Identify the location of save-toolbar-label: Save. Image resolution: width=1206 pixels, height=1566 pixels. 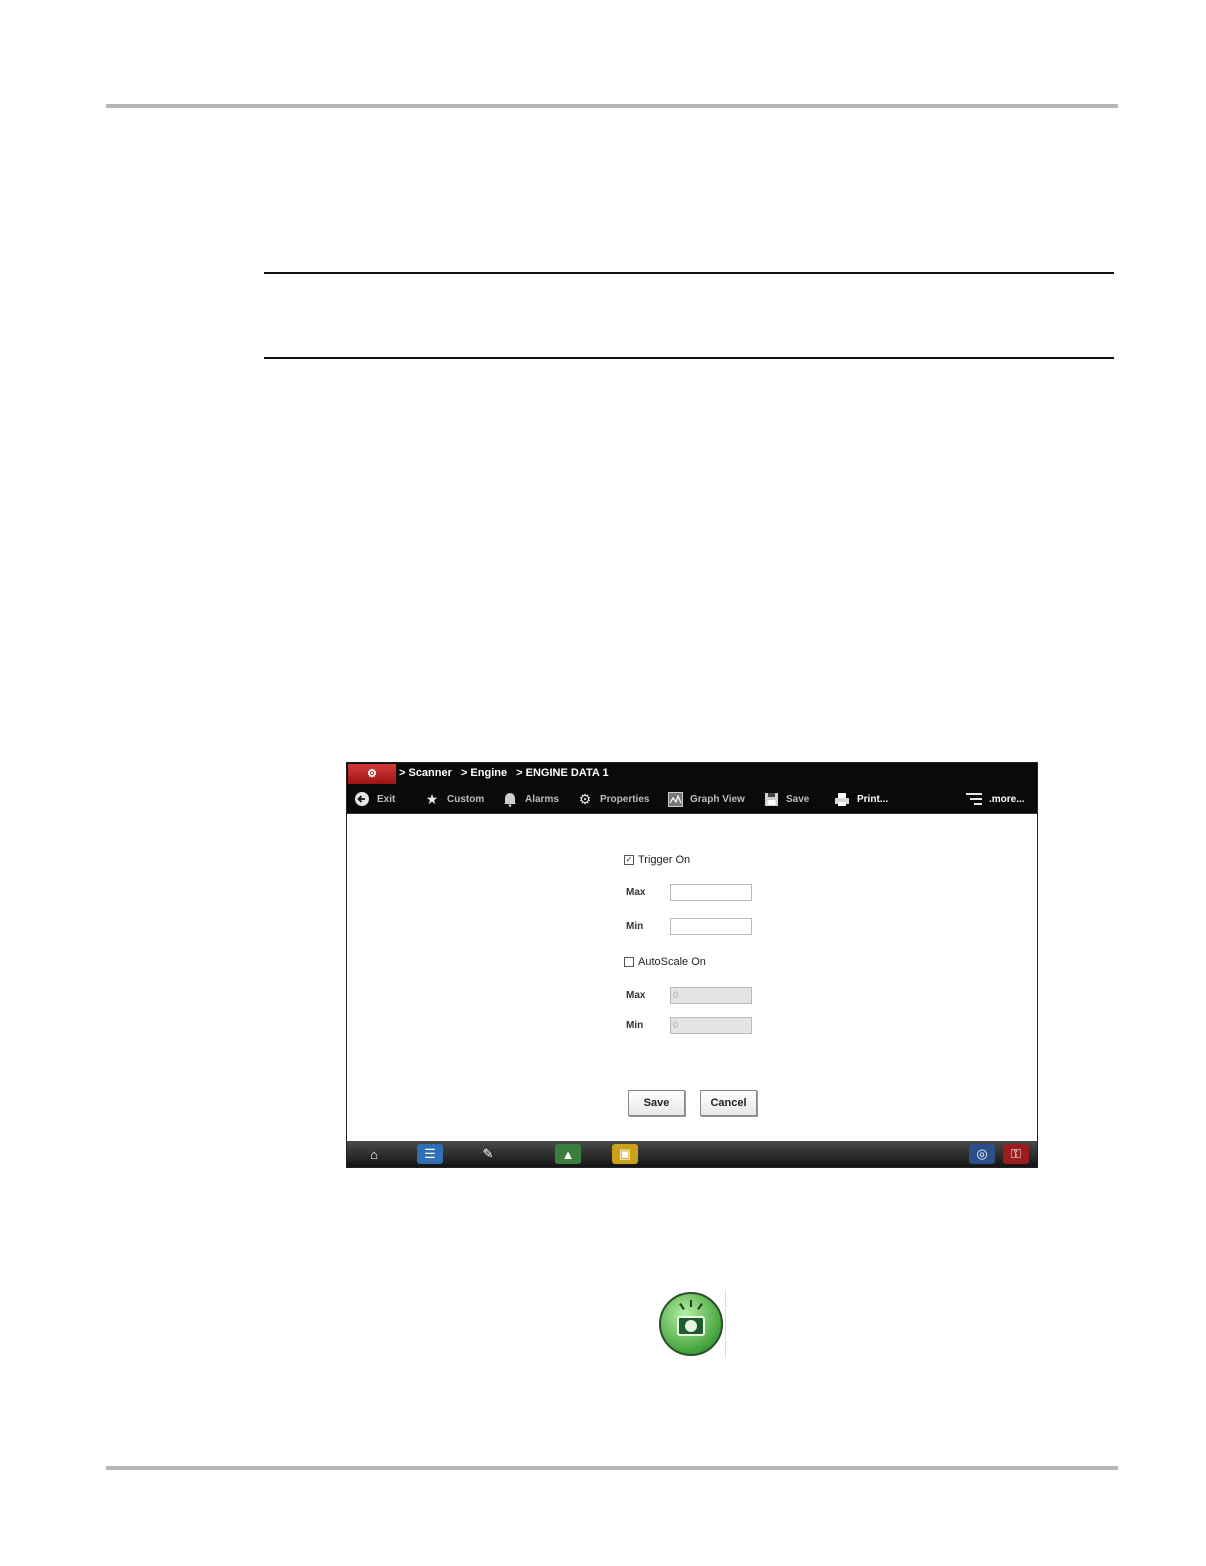
(798, 799).